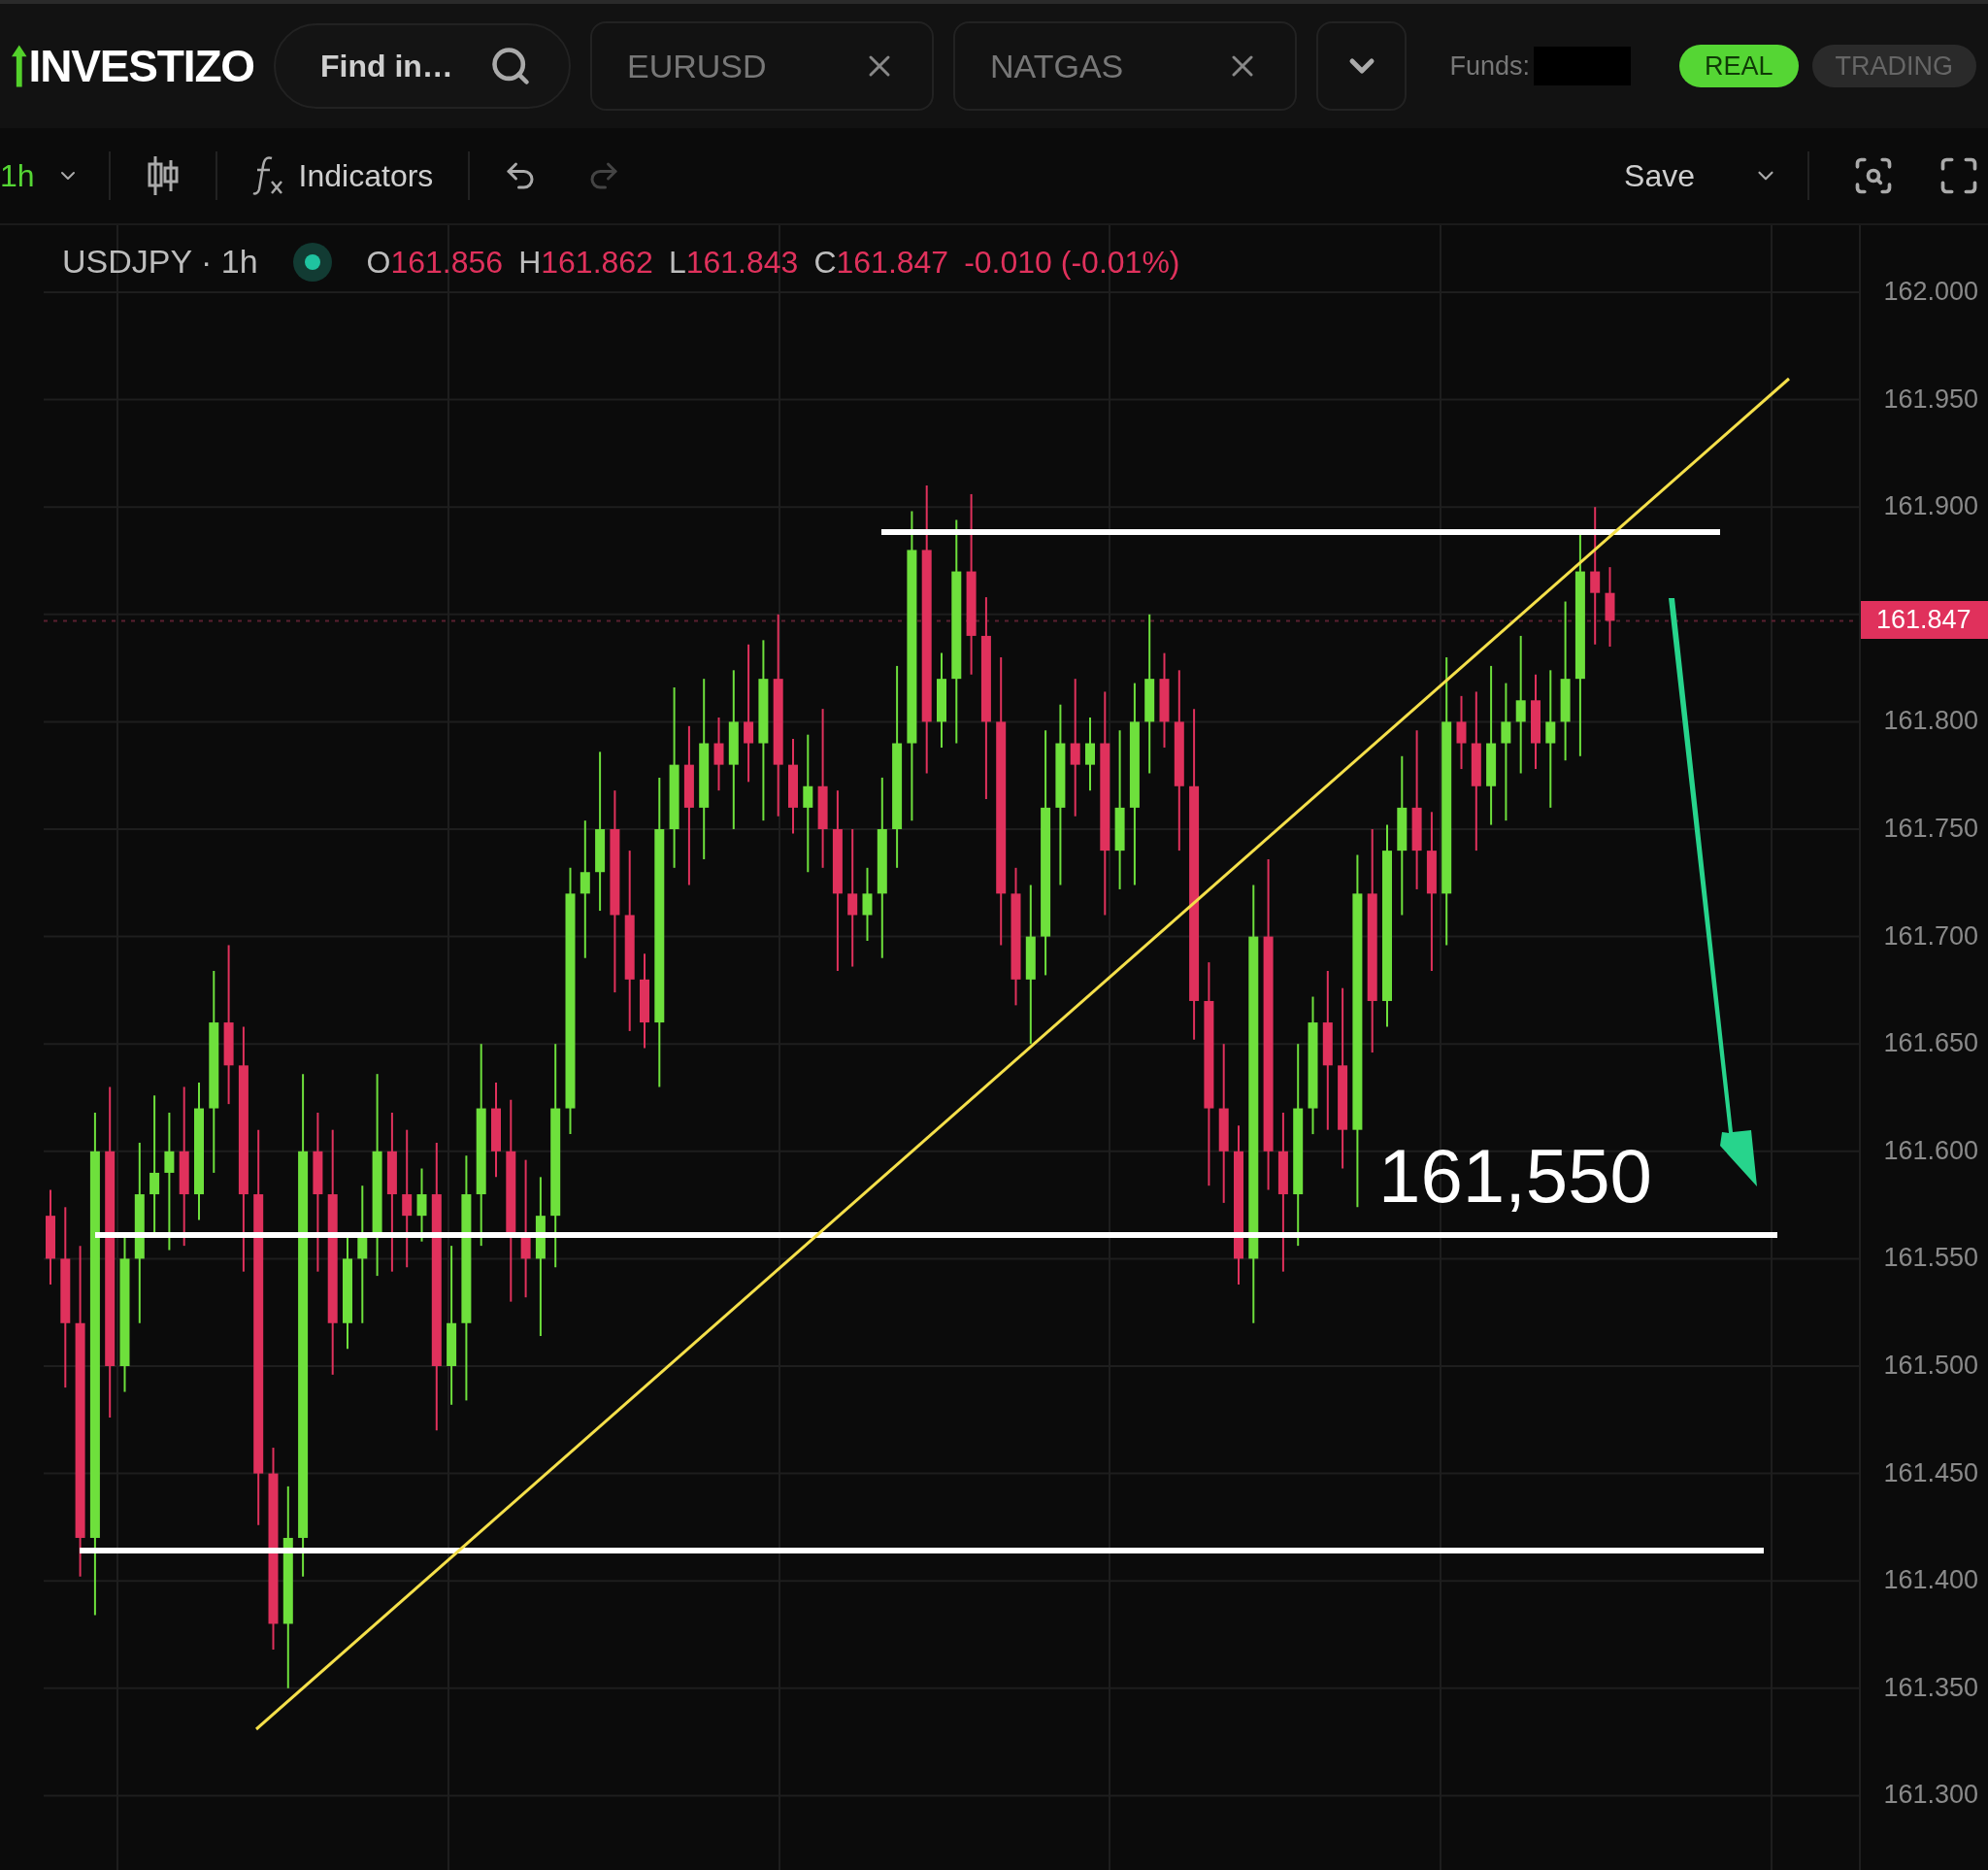 The width and height of the screenshot is (1988, 1870). I want to click on save-button: Save, so click(1660, 176).